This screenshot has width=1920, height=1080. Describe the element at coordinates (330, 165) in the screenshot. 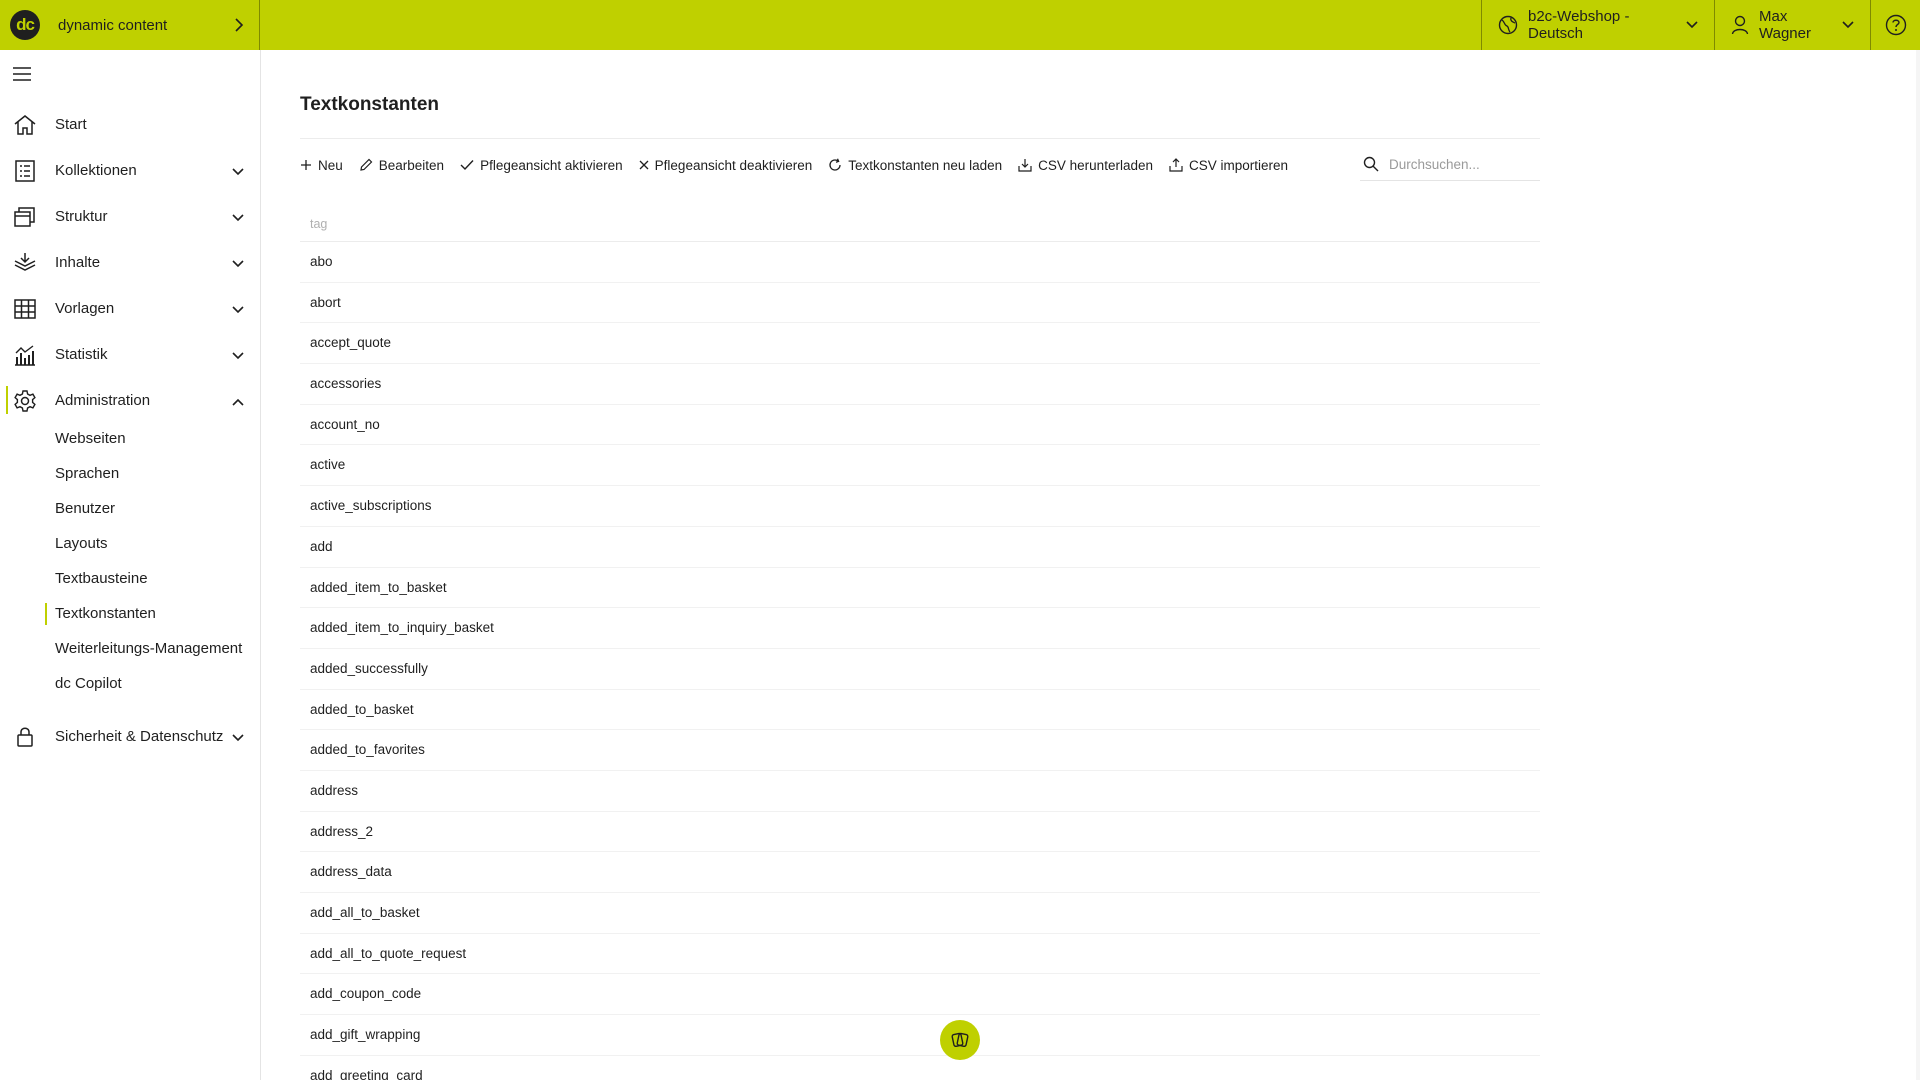

I see `new-button-label: Neu` at that location.